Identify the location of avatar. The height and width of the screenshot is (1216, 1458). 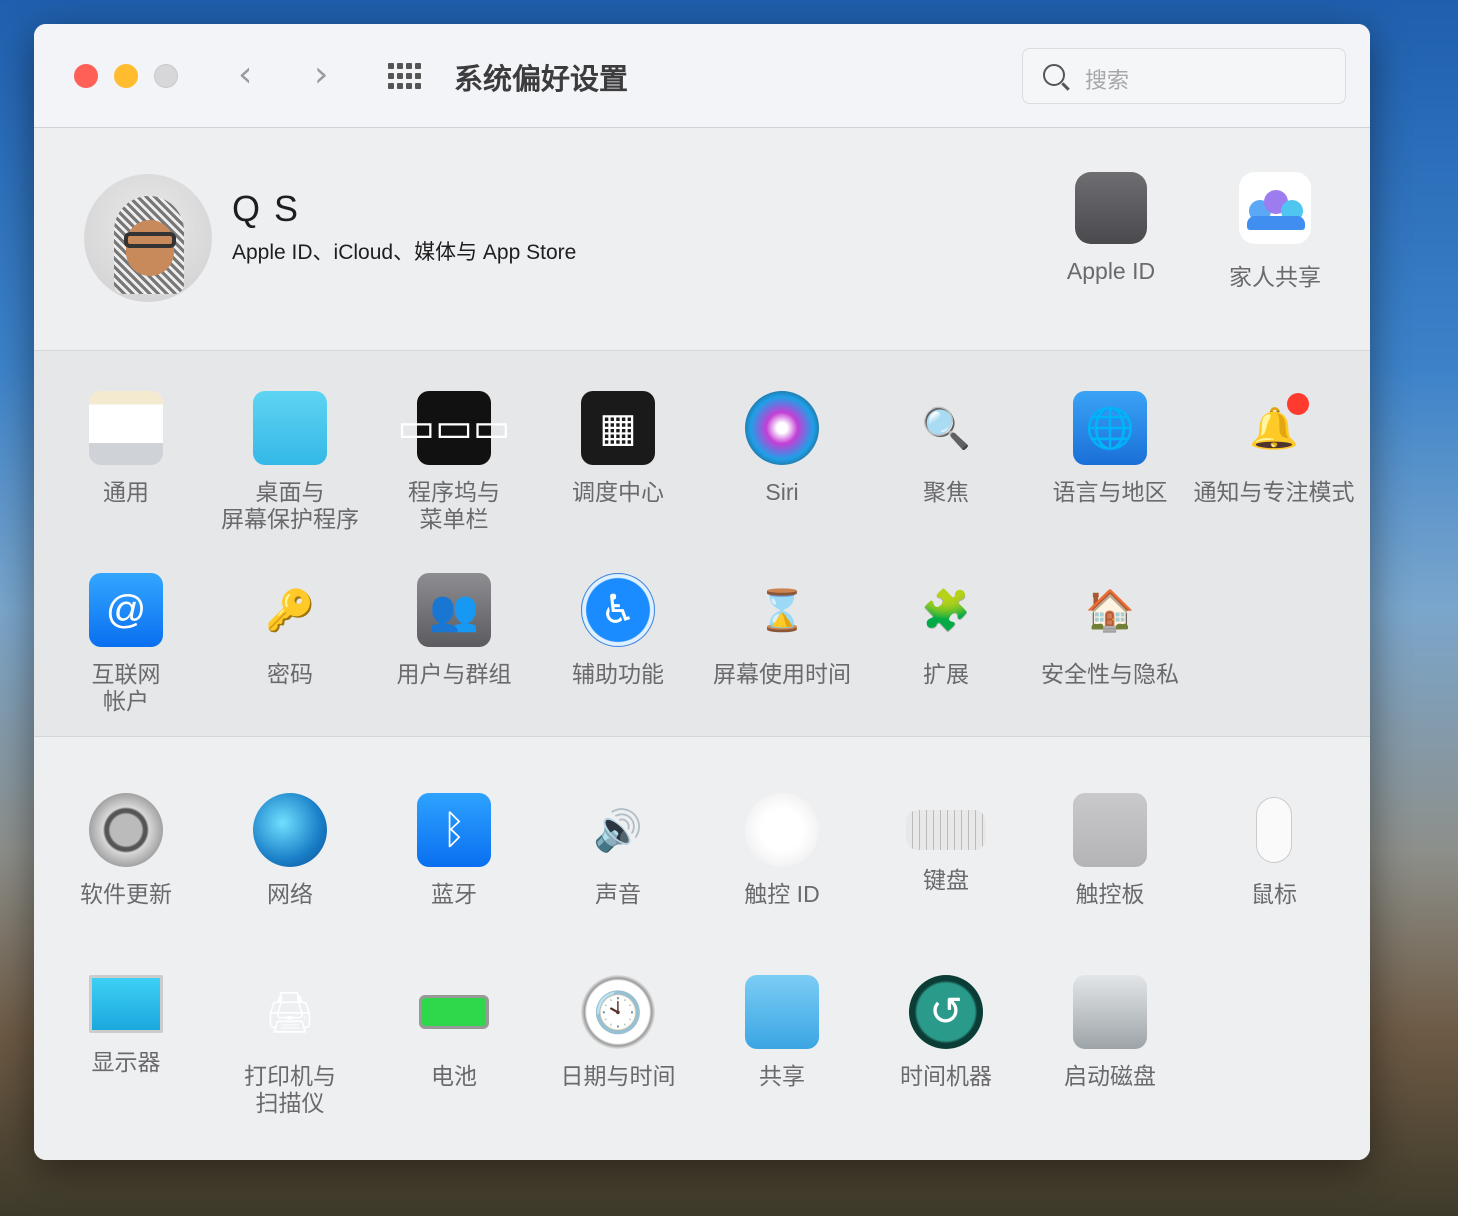
(148, 238).